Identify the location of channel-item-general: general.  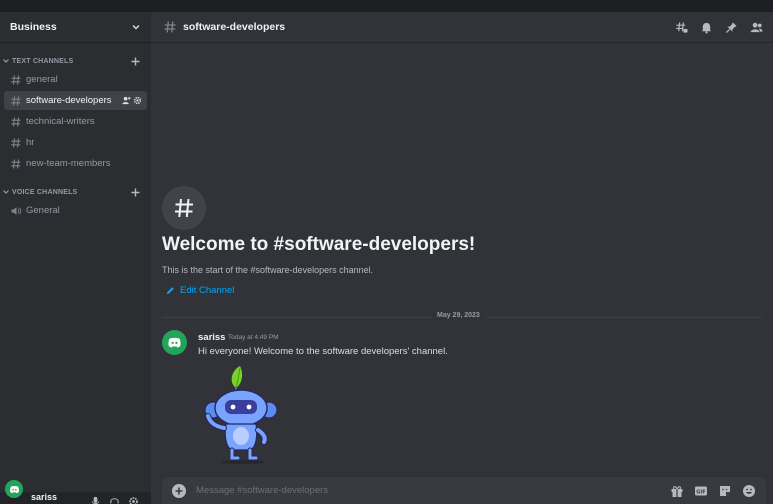
(75, 79).